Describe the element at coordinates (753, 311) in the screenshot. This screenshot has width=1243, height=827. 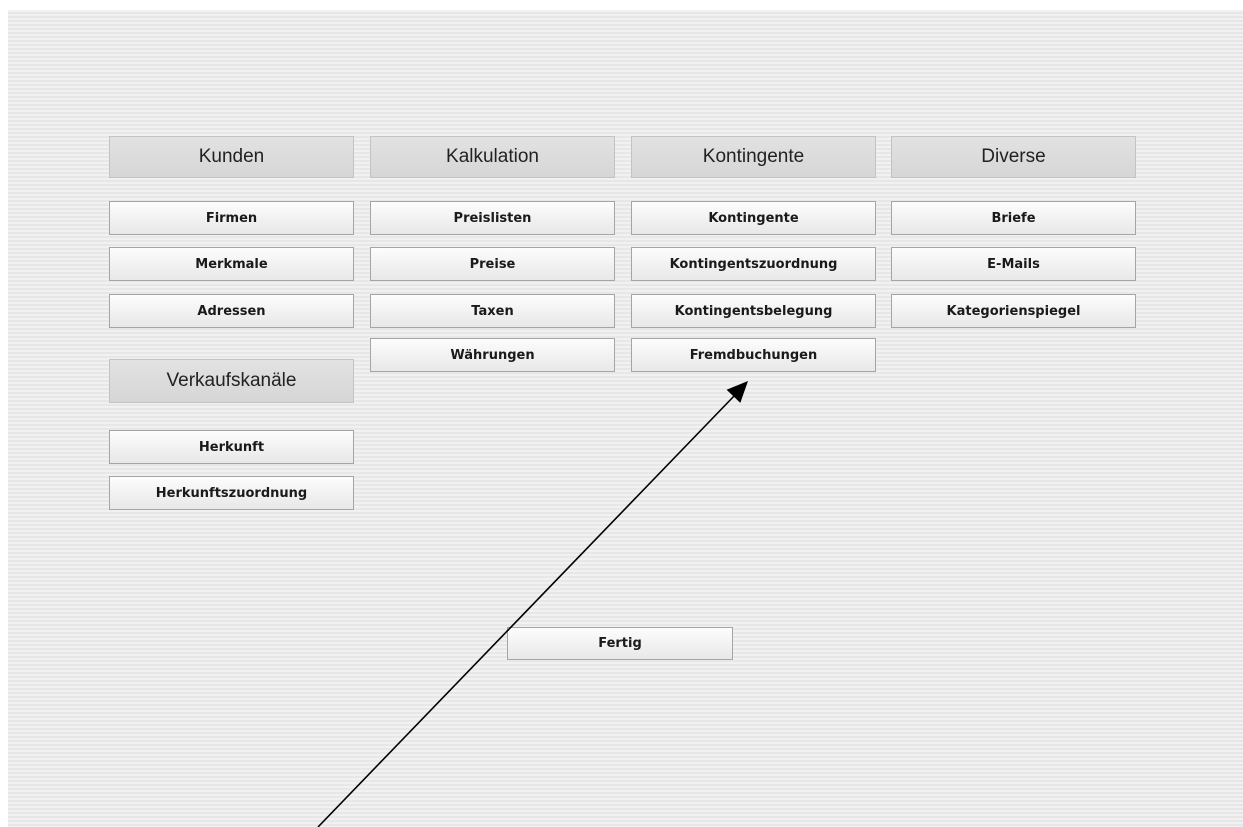
I see `kontingentsbelegung-button: Kontingentsbelegung` at that location.